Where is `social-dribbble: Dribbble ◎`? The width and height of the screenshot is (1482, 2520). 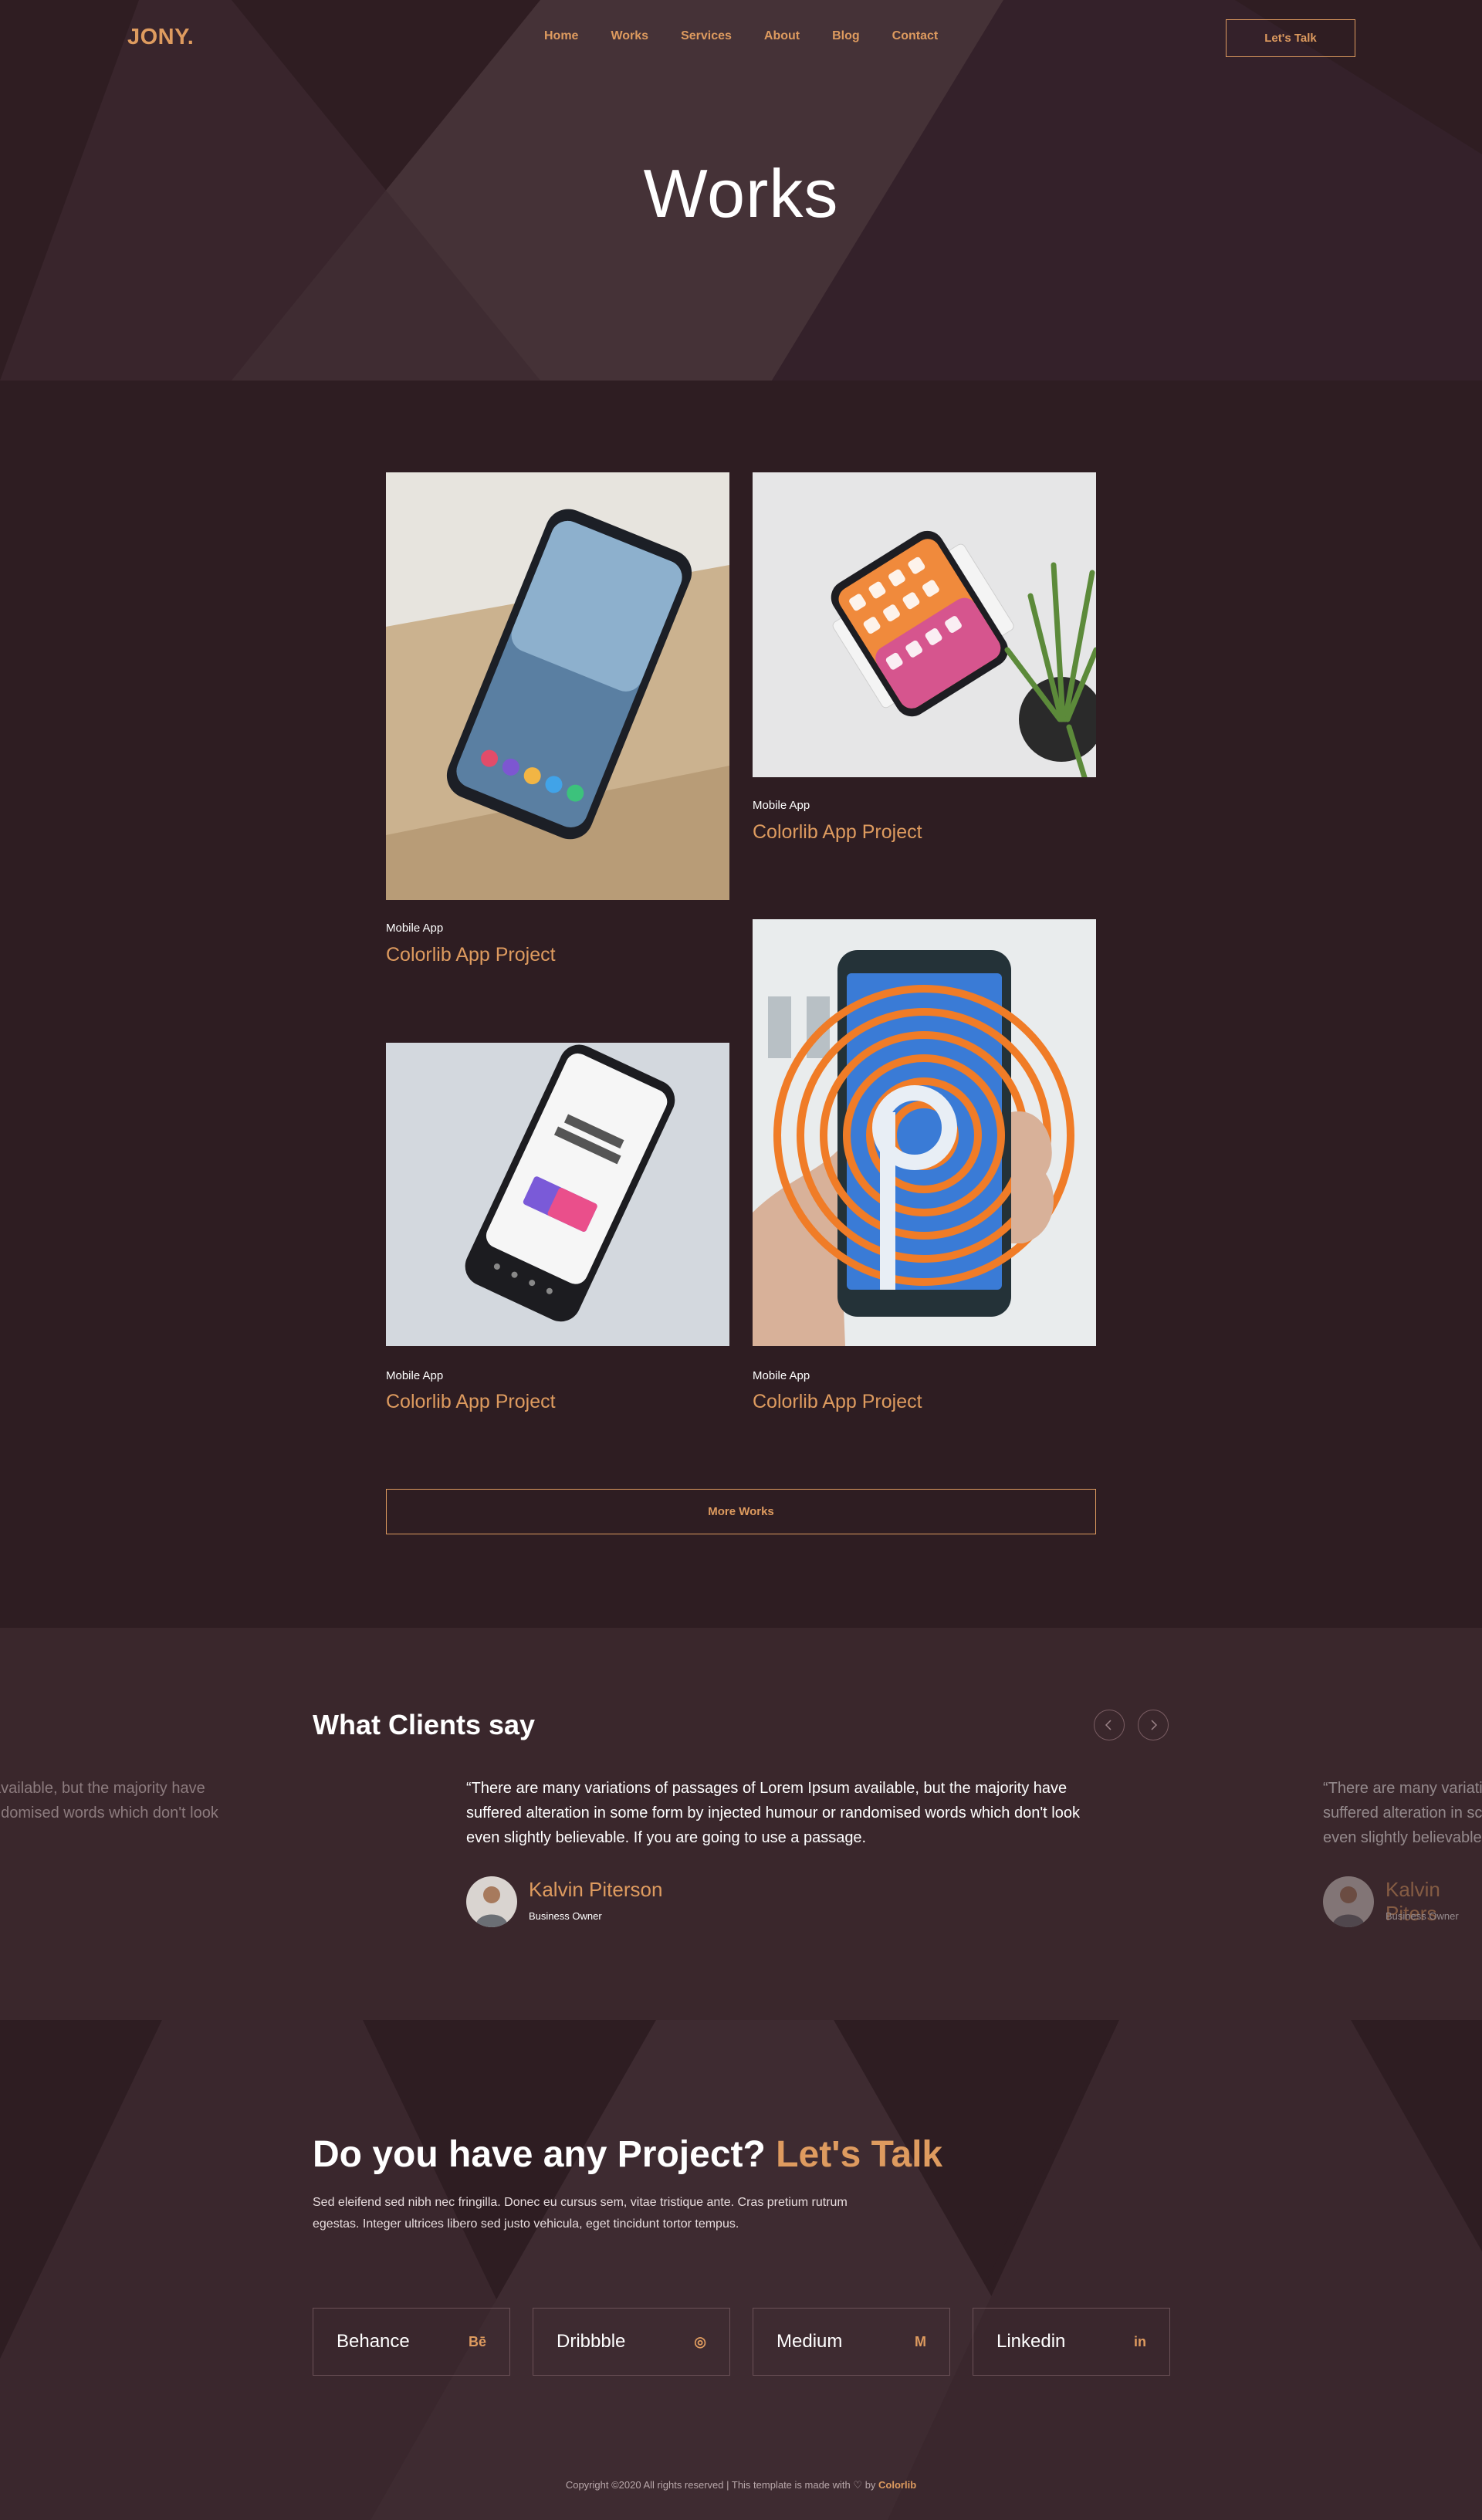 social-dribbble: Dribbble ◎ is located at coordinates (631, 2342).